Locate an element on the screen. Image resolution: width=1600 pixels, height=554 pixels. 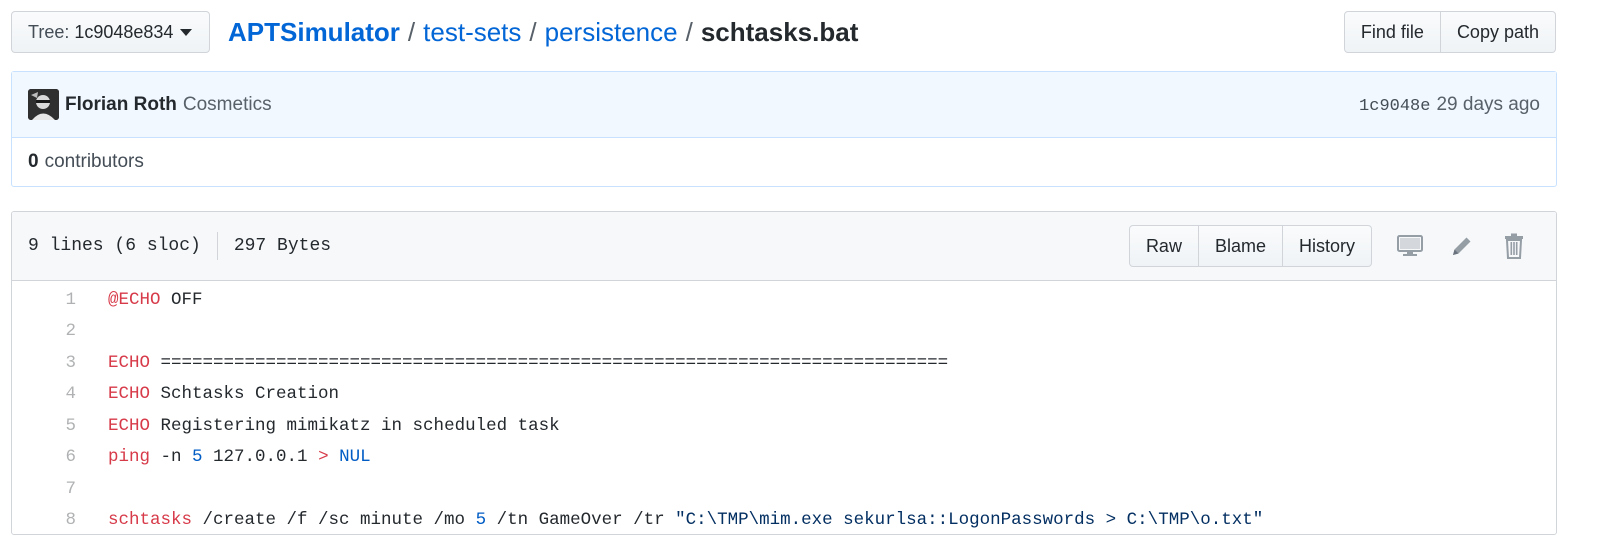
file-button-group: Raw Blame History is located at coordinates (1250, 246).